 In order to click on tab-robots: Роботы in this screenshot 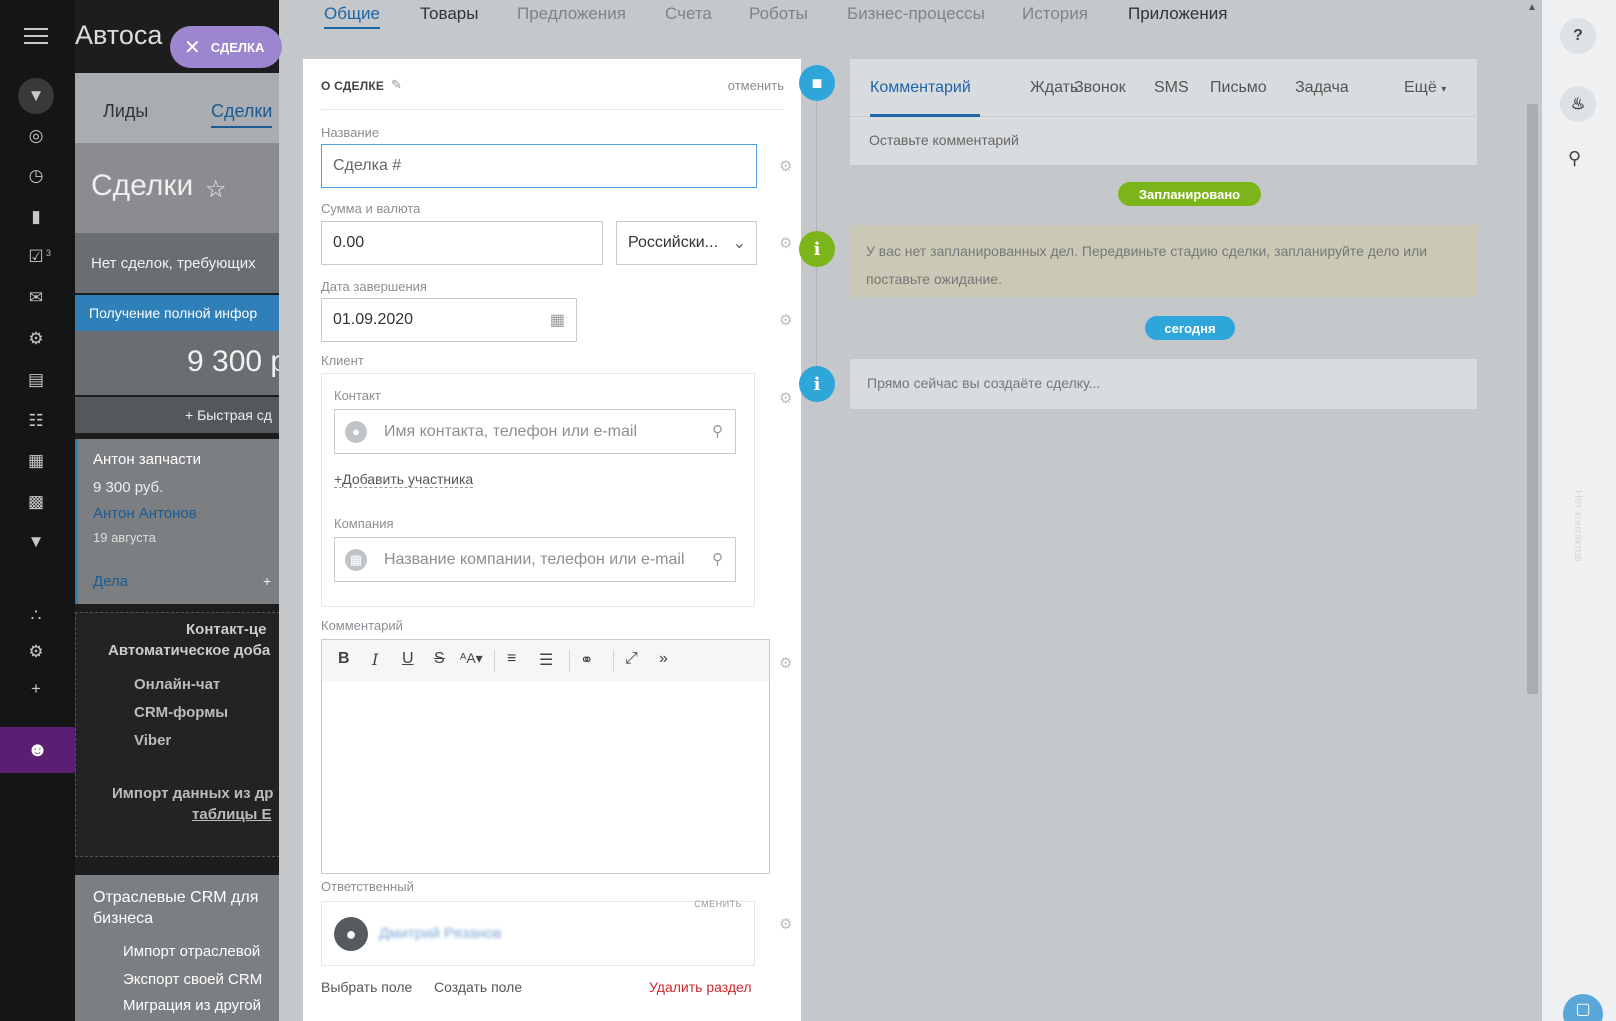, I will do `click(778, 14)`.